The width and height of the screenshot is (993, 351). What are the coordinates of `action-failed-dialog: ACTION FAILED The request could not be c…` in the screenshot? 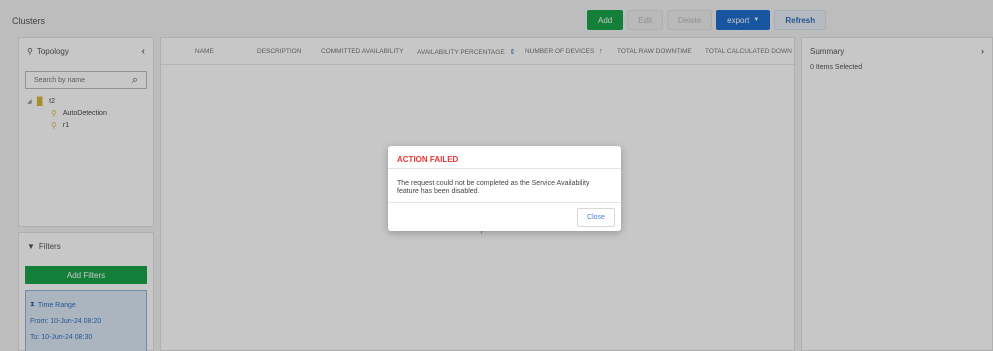 It's located at (504, 188).